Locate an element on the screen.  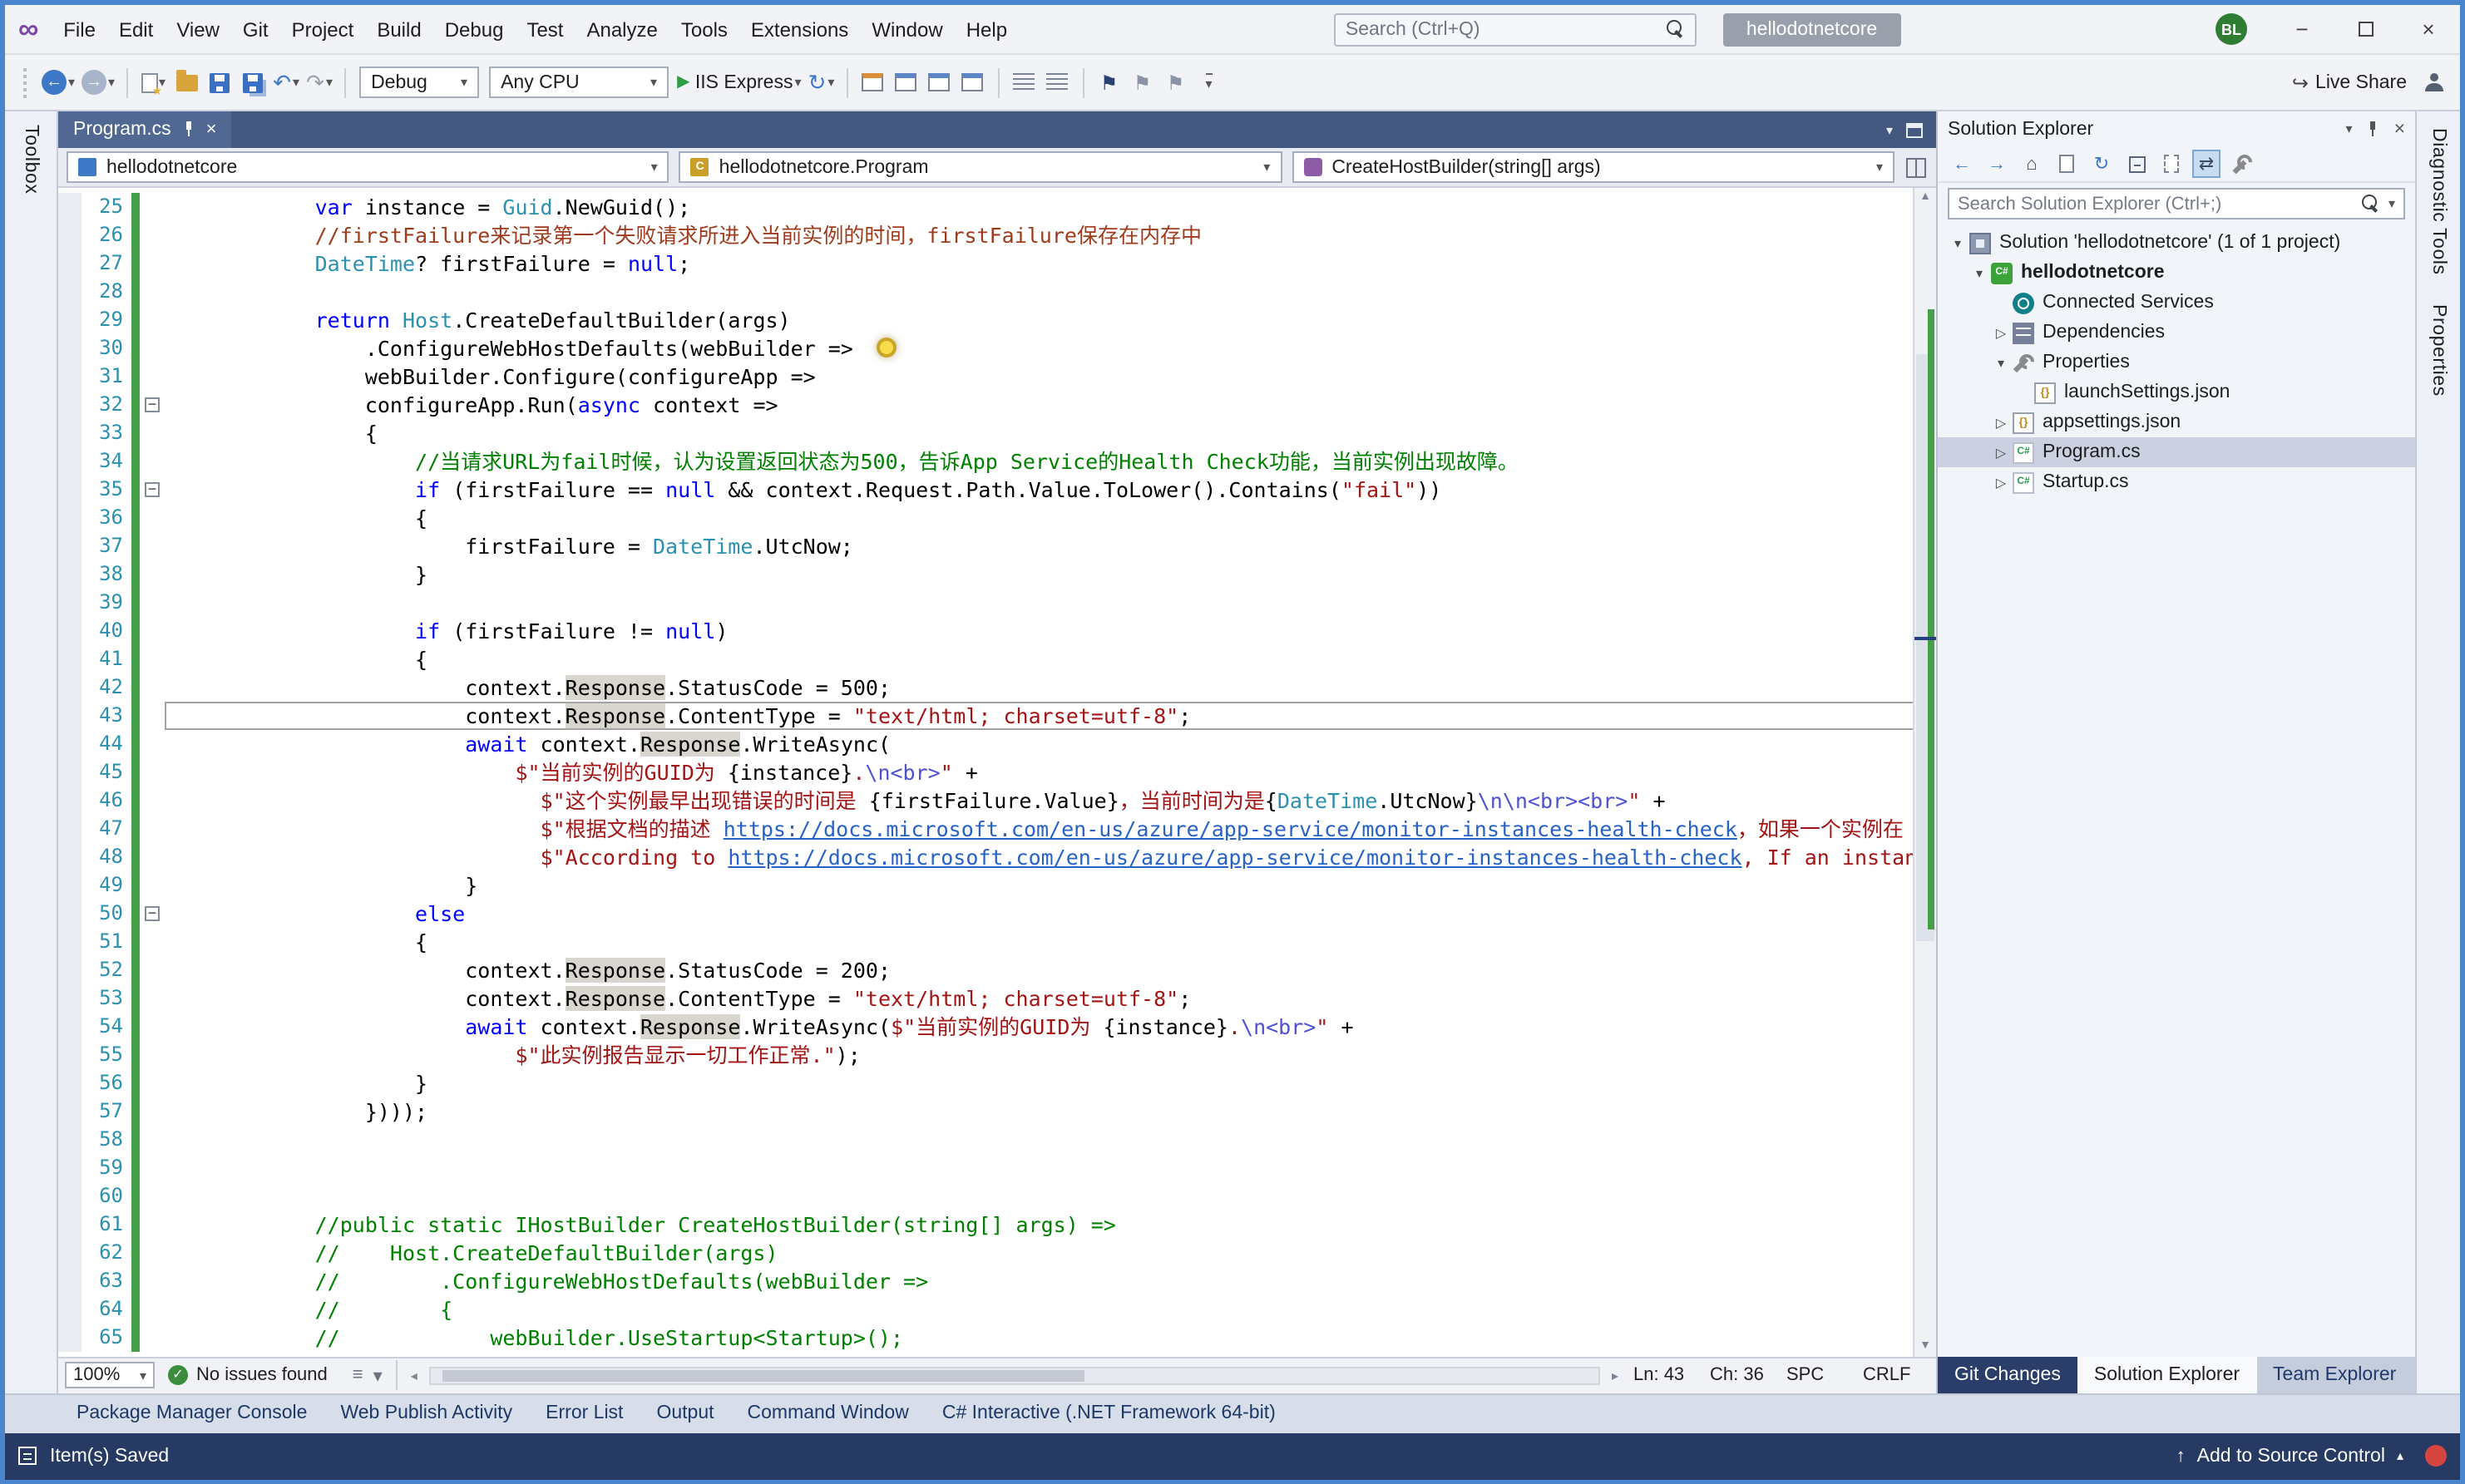
bottom-tab-package-manager-console: Package Manager Console is located at coordinates (192, 1413).